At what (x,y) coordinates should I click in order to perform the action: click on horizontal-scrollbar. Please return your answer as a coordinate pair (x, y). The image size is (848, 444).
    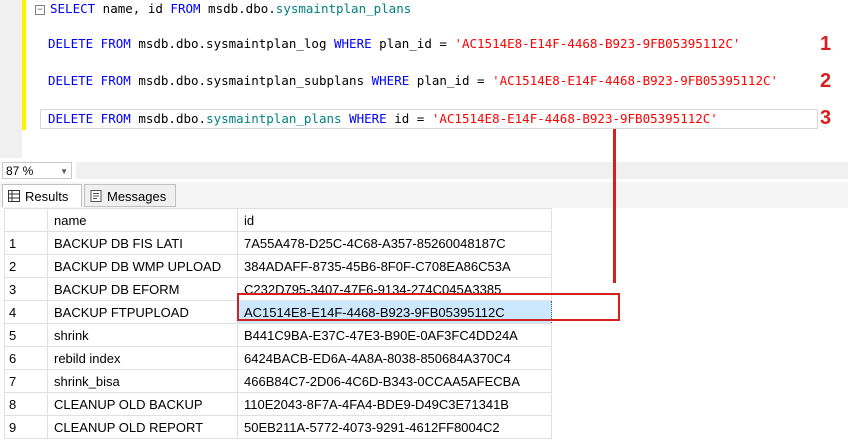
    Looking at the image, I should click on (462, 170).